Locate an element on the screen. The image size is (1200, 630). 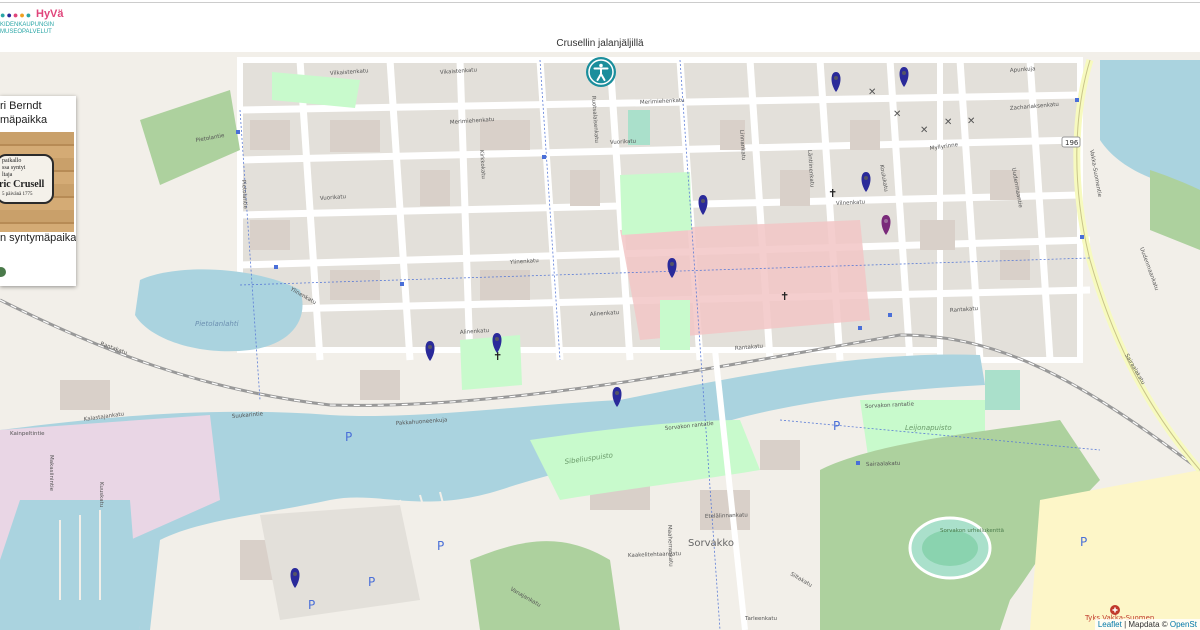
logo: ●●●●● HyVä KIDENKAUPUNGIN MUSEOPALVELUT is located at coordinates (45, 23).